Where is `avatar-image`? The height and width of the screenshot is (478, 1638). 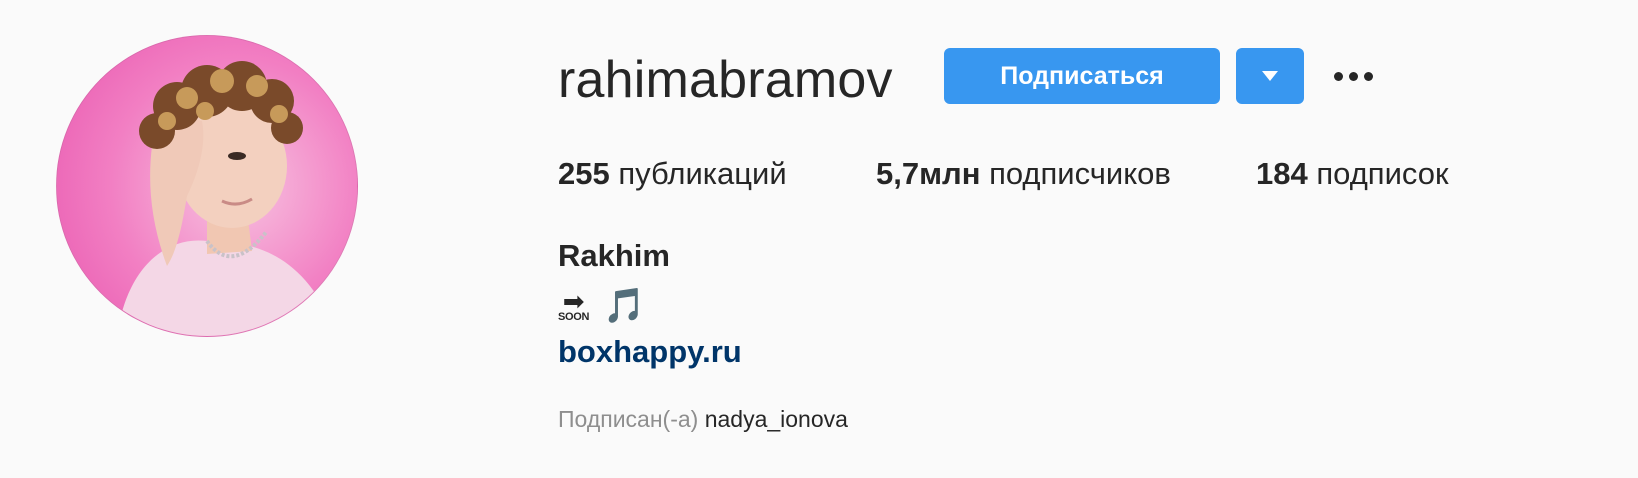 avatar-image is located at coordinates (207, 186).